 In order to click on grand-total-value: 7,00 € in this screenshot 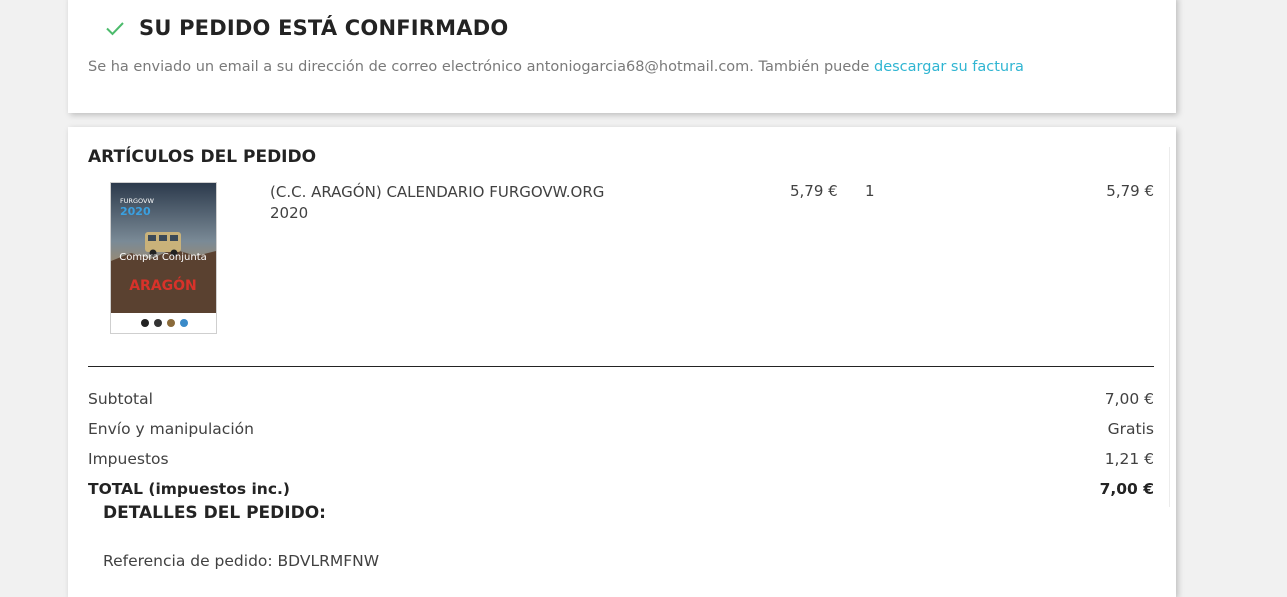, I will do `click(1126, 489)`.